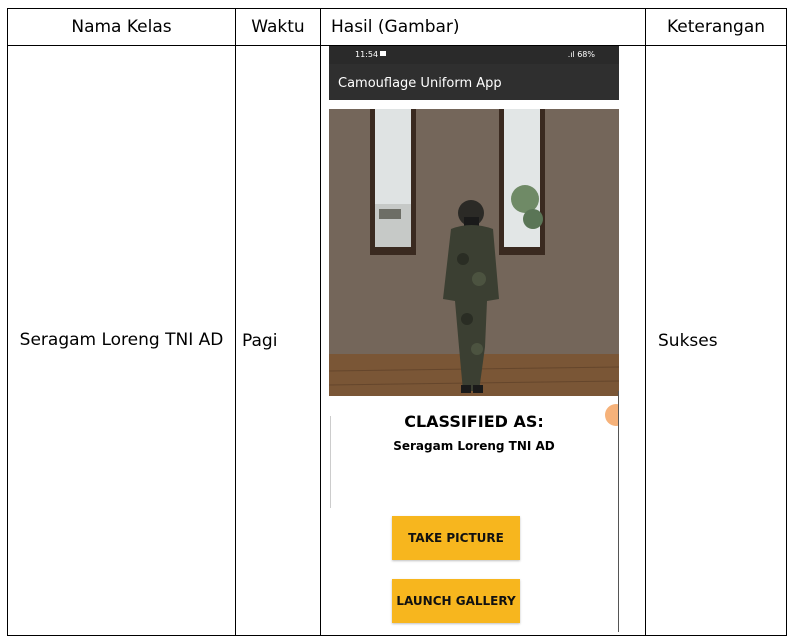  I want to click on header-hasil-gambar: Hasil (Gambar), so click(483, 27).